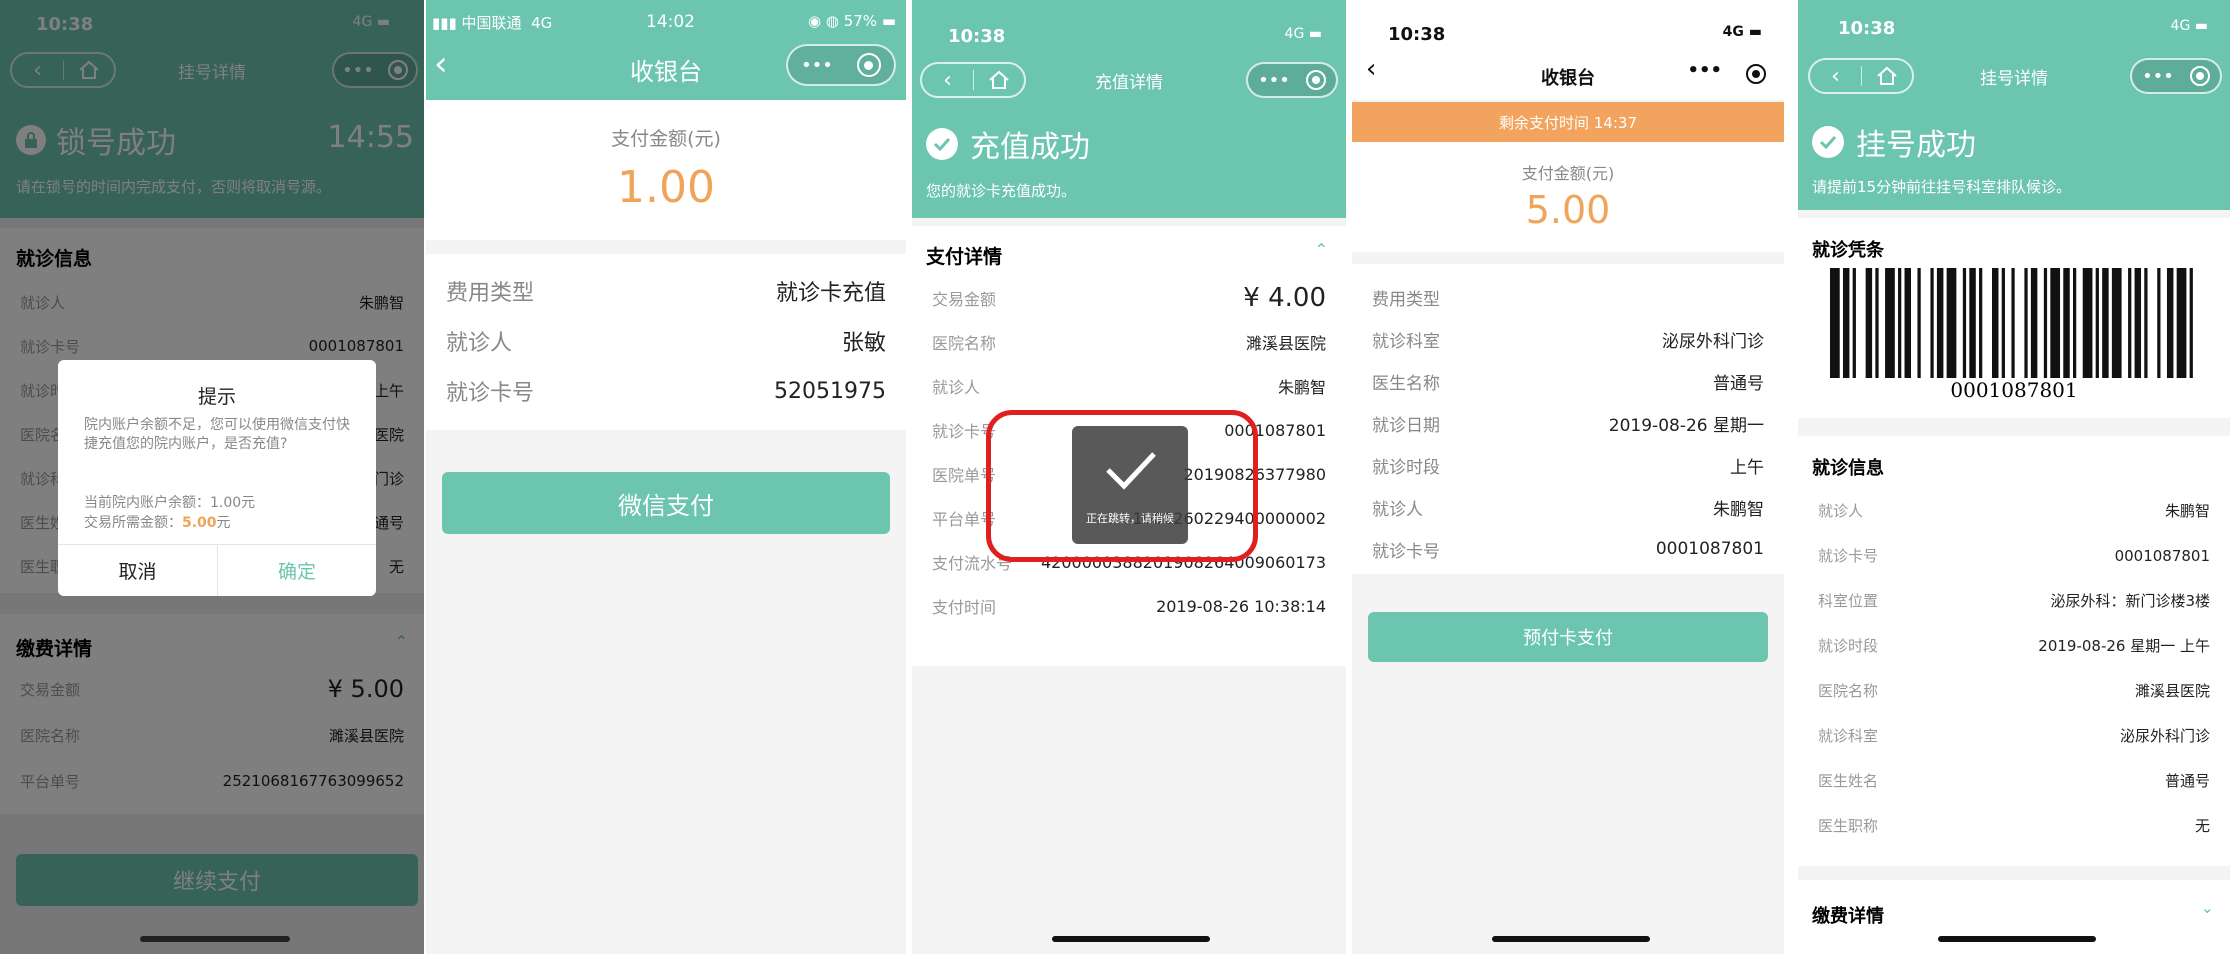  I want to click on info-row: 就诊科室 泌尿外科门诊, so click(2014, 735).